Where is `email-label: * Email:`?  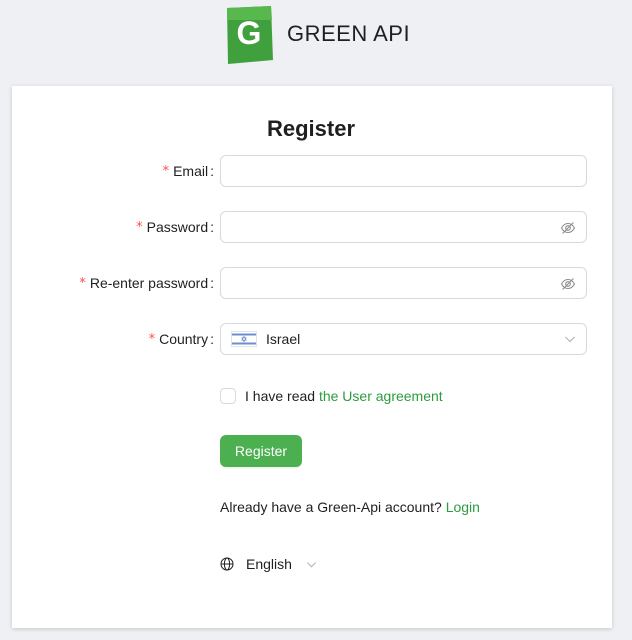
email-label: * Email: is located at coordinates (188, 171).